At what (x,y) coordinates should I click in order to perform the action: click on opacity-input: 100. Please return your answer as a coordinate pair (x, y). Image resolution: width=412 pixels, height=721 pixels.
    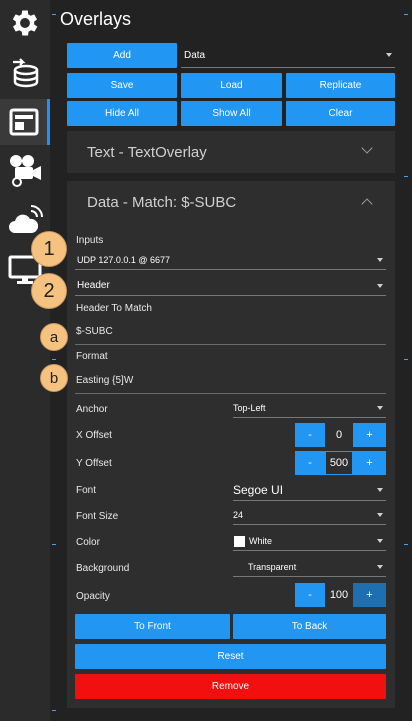
    Looking at the image, I should click on (339, 595).